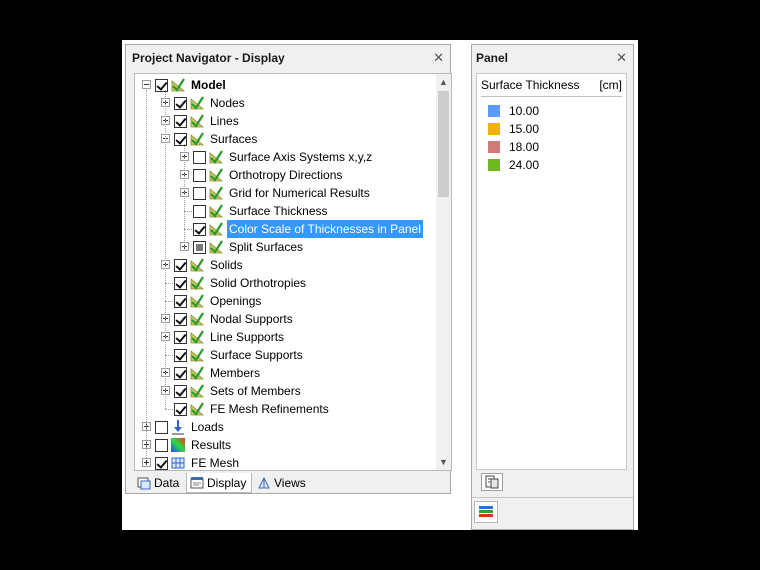 Image resolution: width=760 pixels, height=570 pixels. I want to click on tree-item-solids: Solids, so click(286, 265).